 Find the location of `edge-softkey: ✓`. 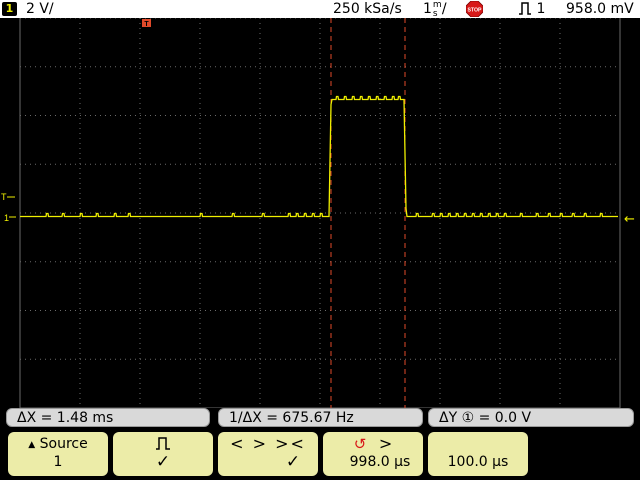

edge-softkey: ✓ is located at coordinates (163, 454).